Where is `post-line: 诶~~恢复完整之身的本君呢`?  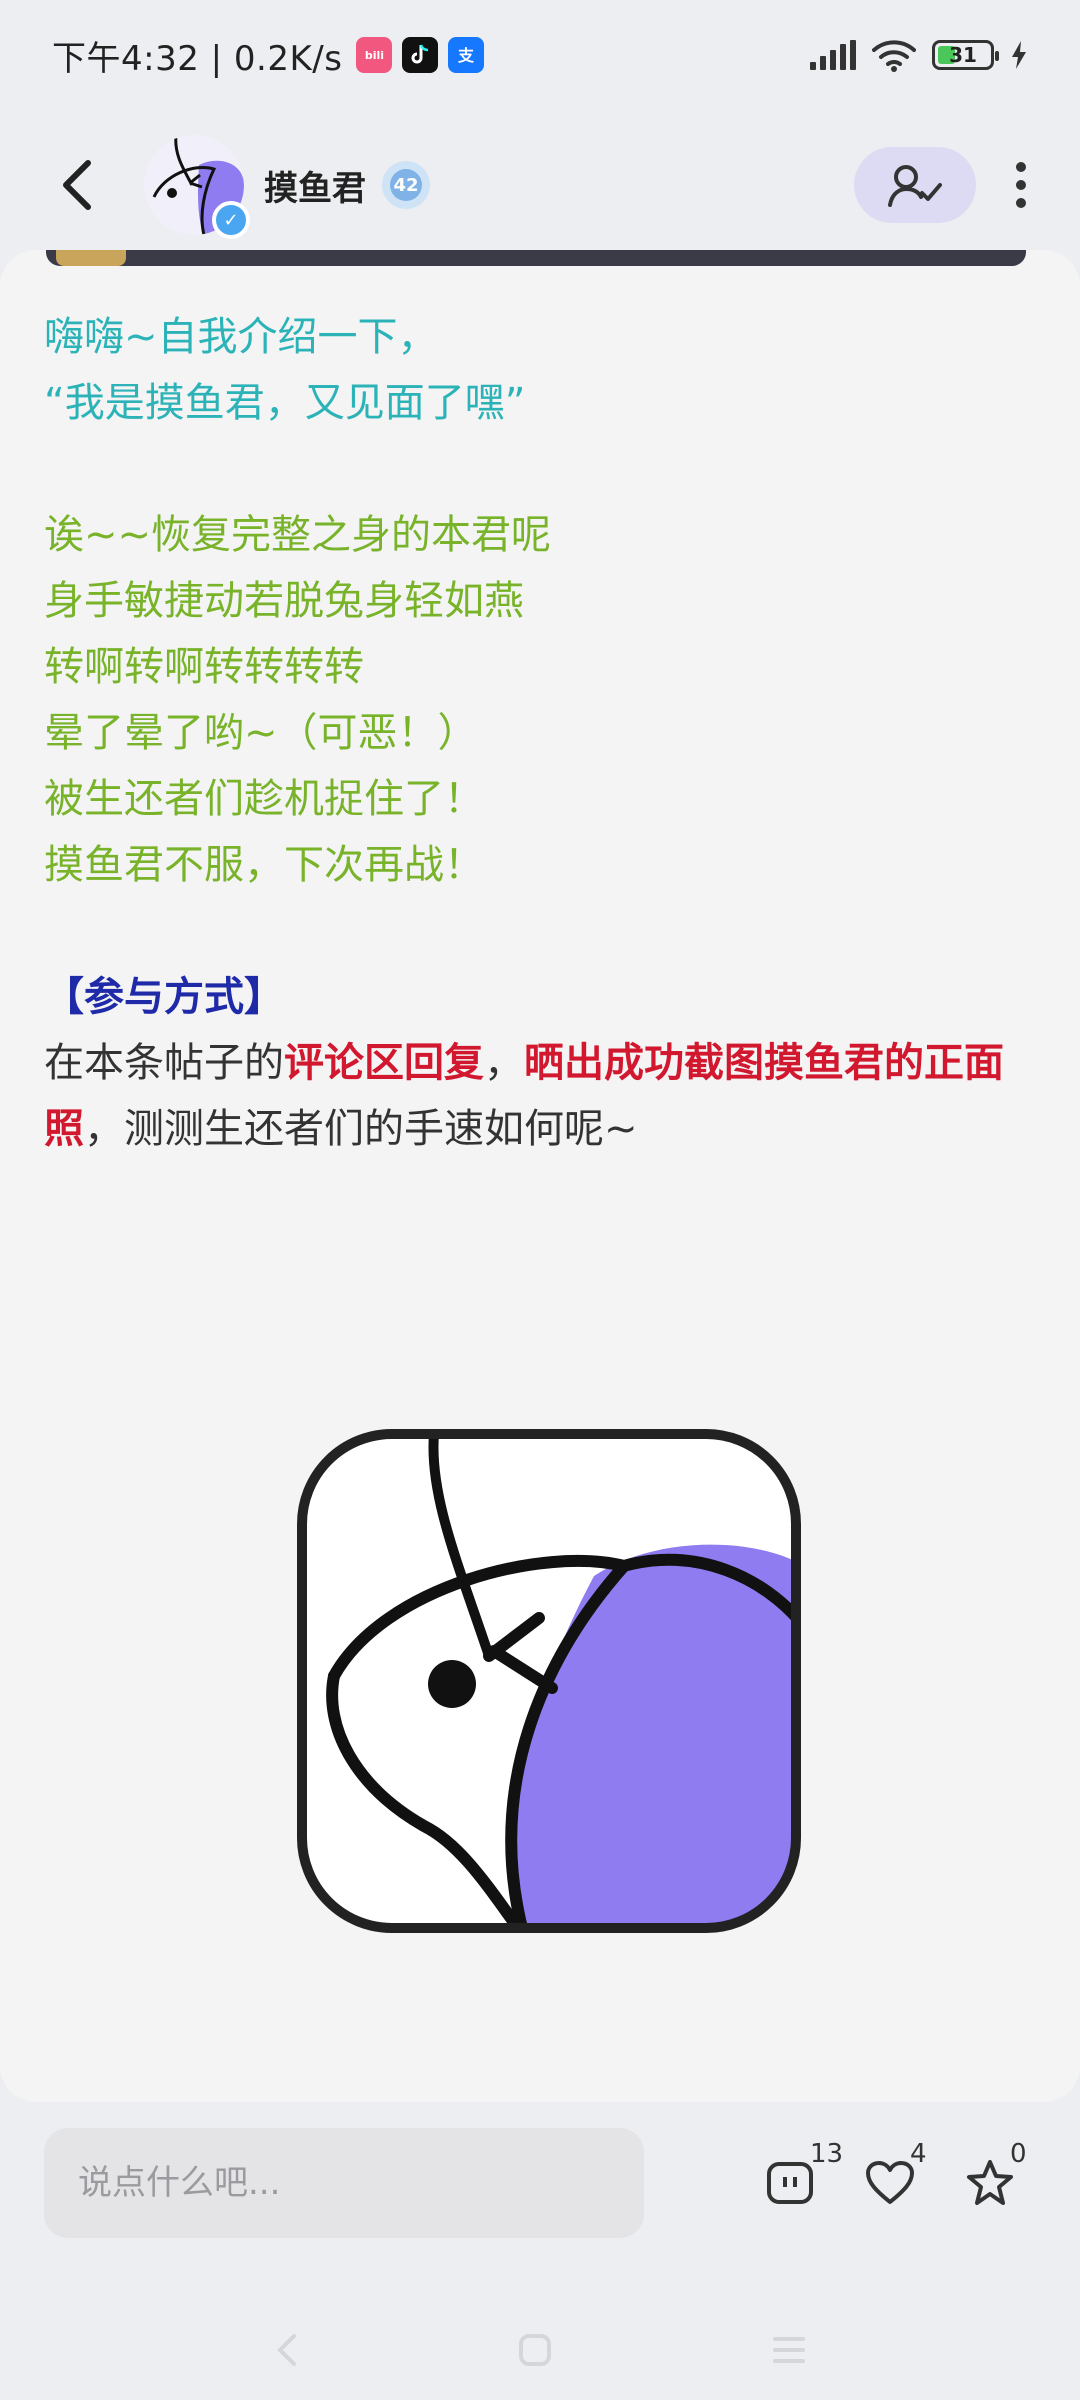 post-line: 诶~~恢复完整之身的本君呢 is located at coordinates (298, 535).